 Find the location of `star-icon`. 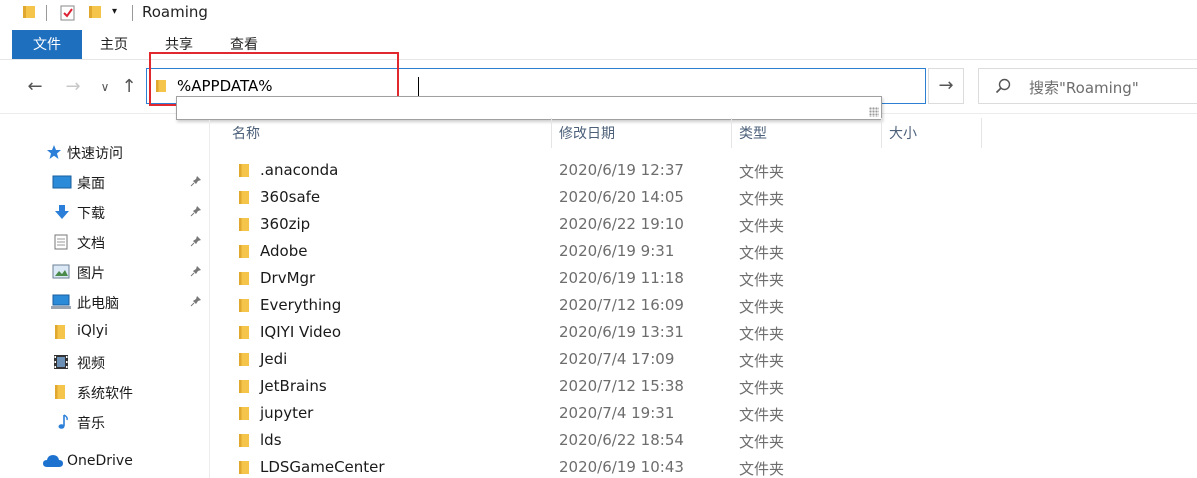

star-icon is located at coordinates (54, 154).